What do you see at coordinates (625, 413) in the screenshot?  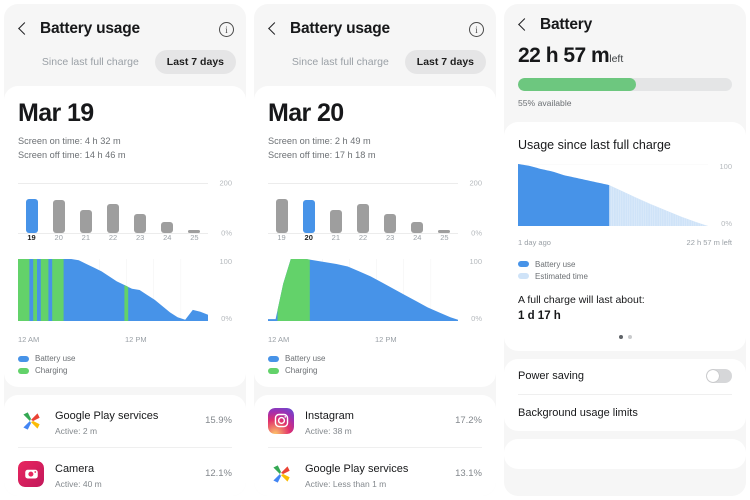 I see `setting-row-background-usage-limits: Background usage limits` at bounding box center [625, 413].